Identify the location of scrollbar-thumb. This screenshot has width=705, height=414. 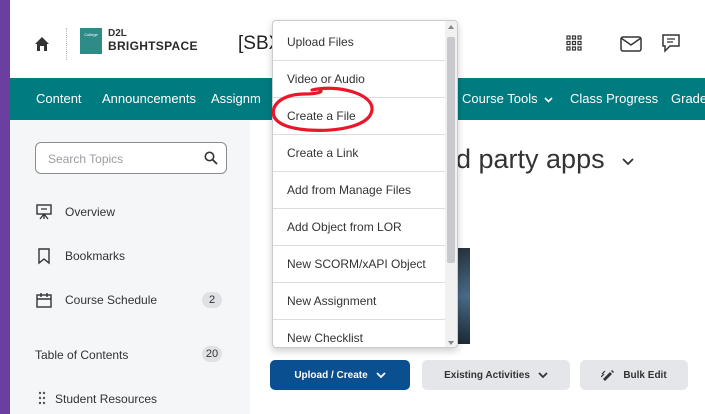
(451, 150).